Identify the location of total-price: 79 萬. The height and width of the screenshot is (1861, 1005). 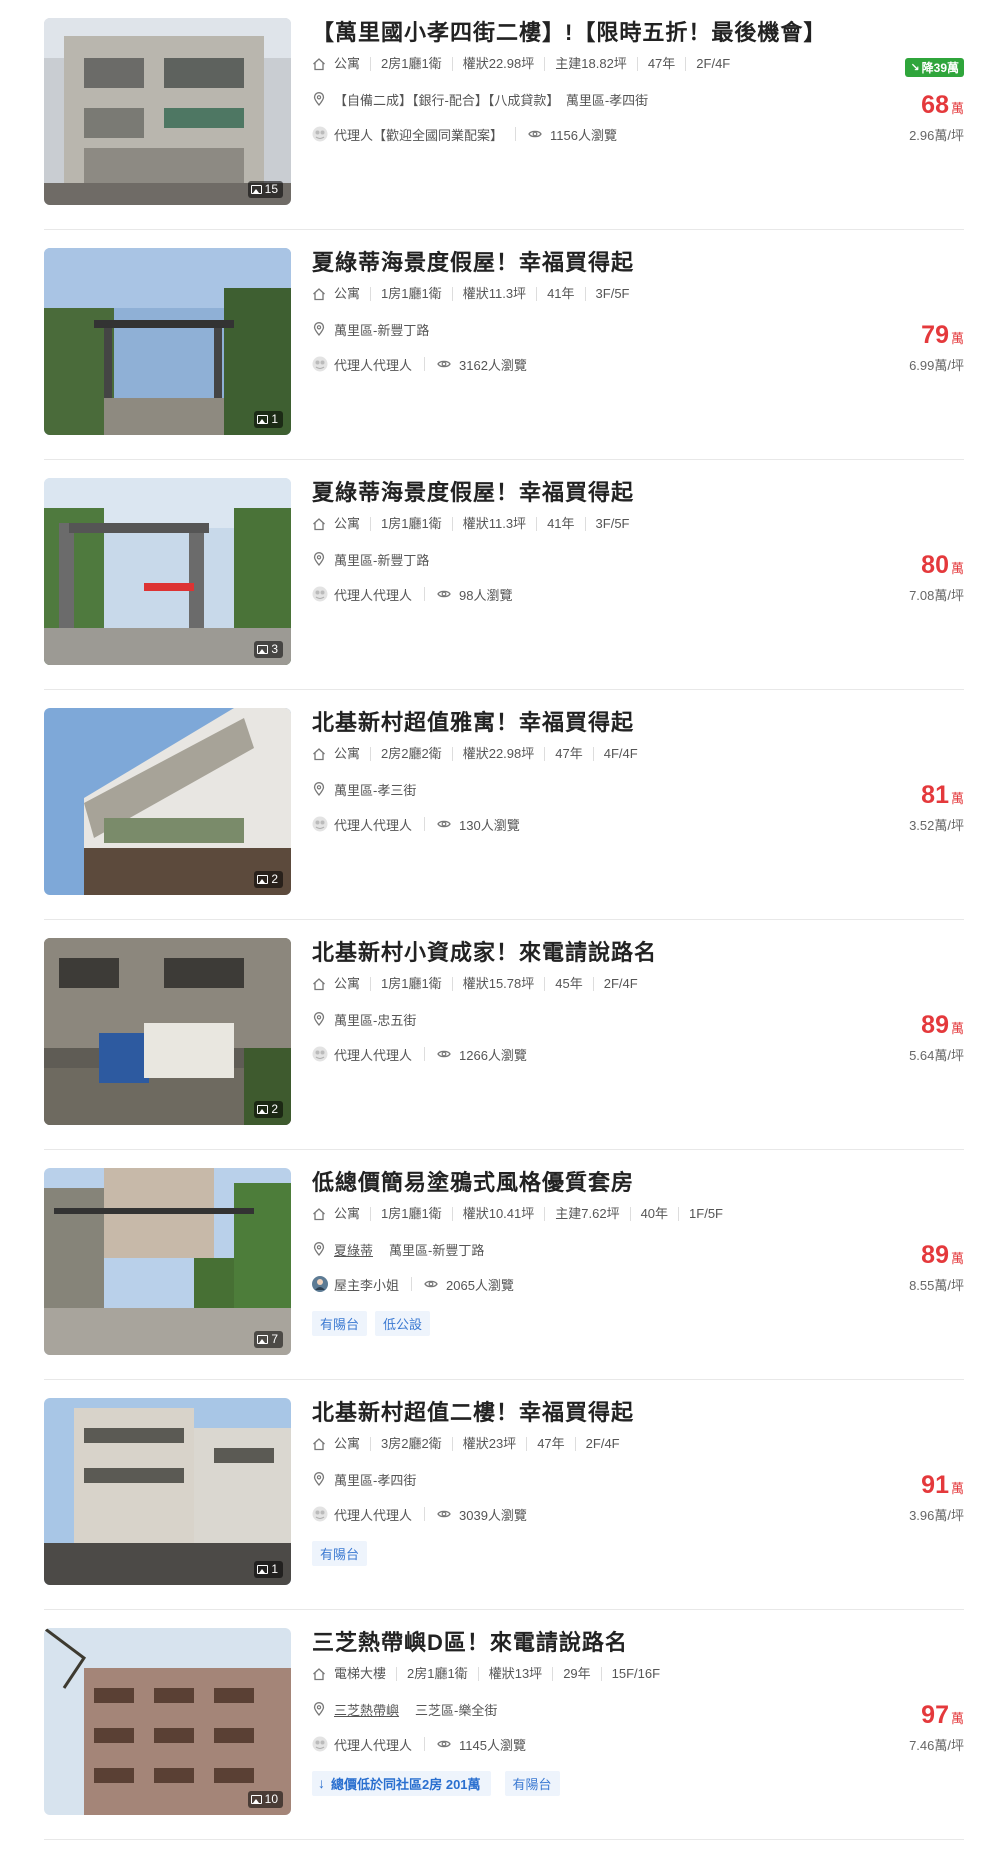
(936, 337).